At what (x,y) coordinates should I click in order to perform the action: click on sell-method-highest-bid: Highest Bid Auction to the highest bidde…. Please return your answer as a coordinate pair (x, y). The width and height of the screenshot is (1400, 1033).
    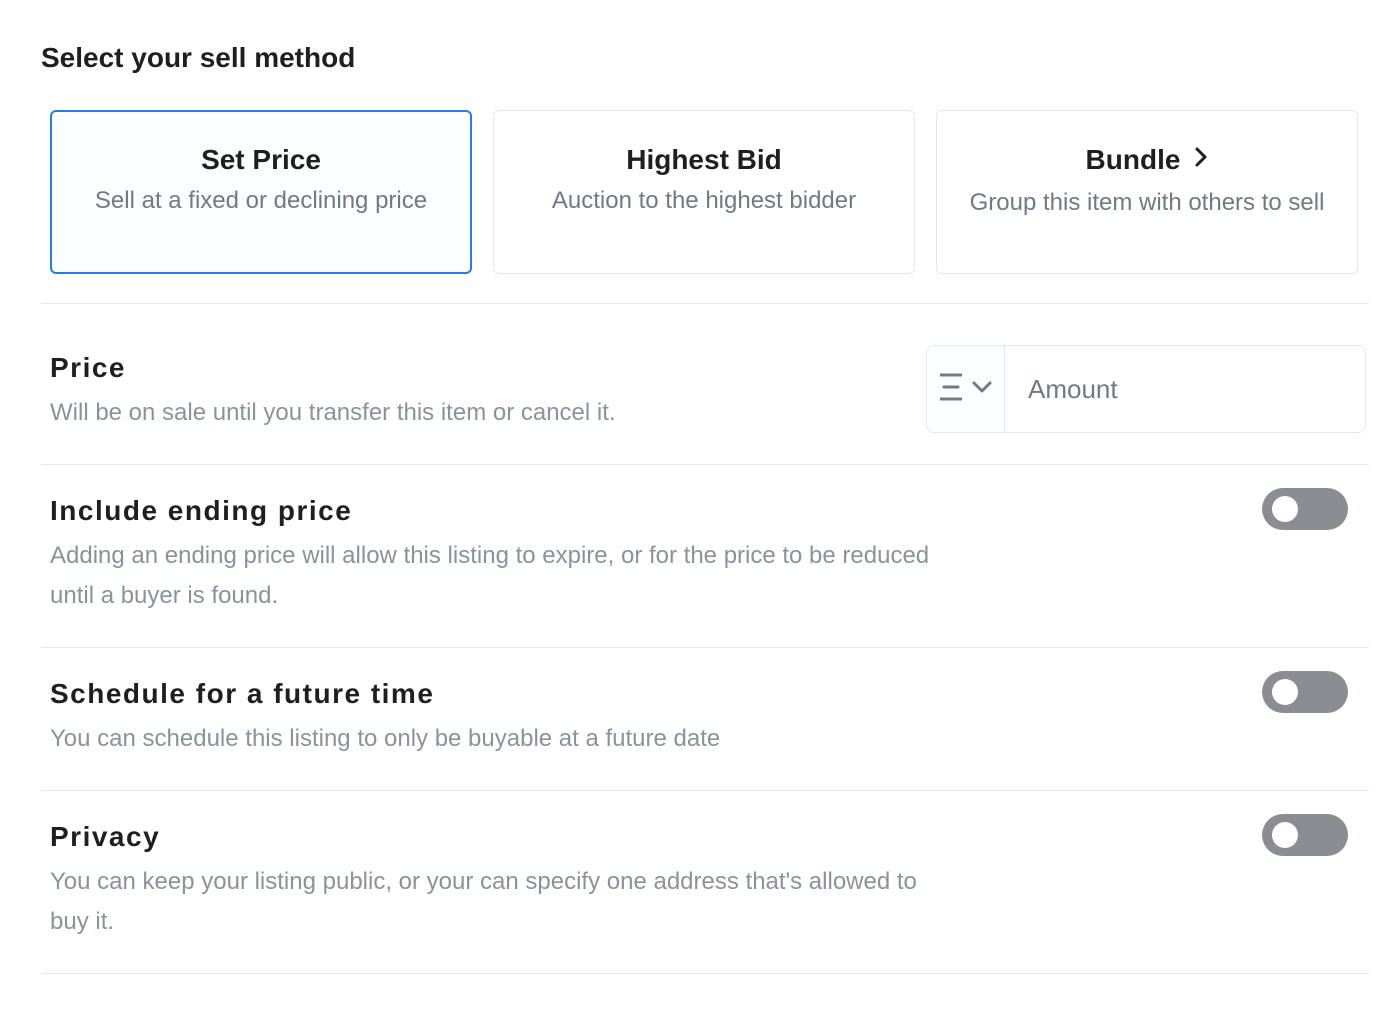
    Looking at the image, I should click on (704, 192).